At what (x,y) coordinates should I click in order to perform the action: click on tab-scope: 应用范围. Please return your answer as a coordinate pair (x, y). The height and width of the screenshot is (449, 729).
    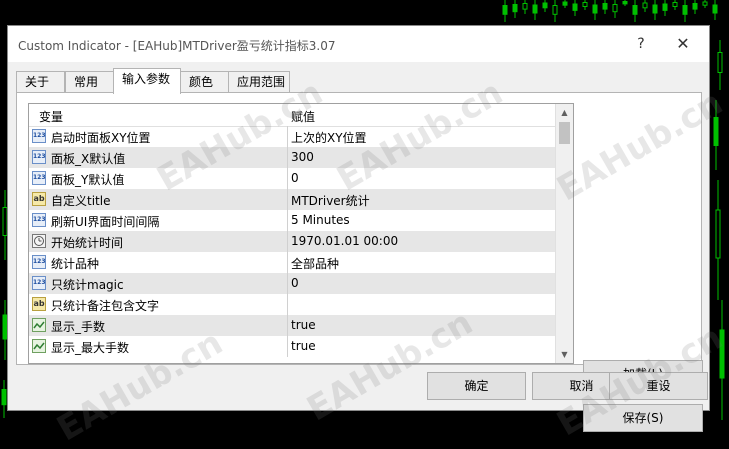
    Looking at the image, I should click on (259, 82).